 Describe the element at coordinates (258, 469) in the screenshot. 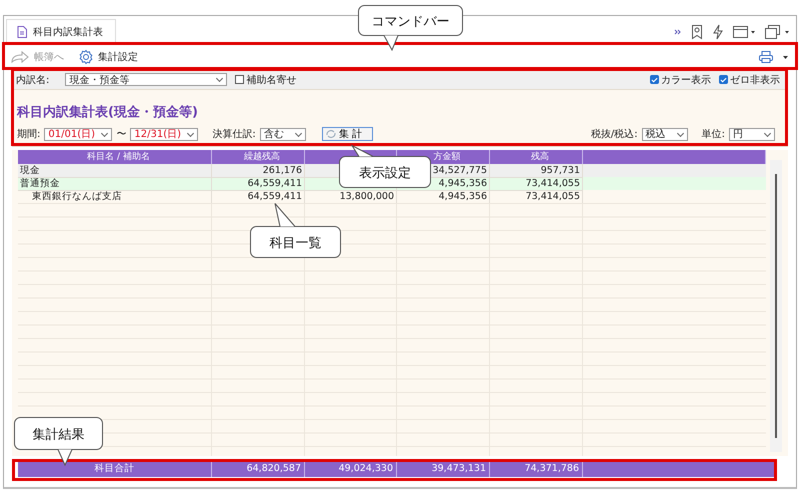

I see `total-cell: 64,820,587` at that location.